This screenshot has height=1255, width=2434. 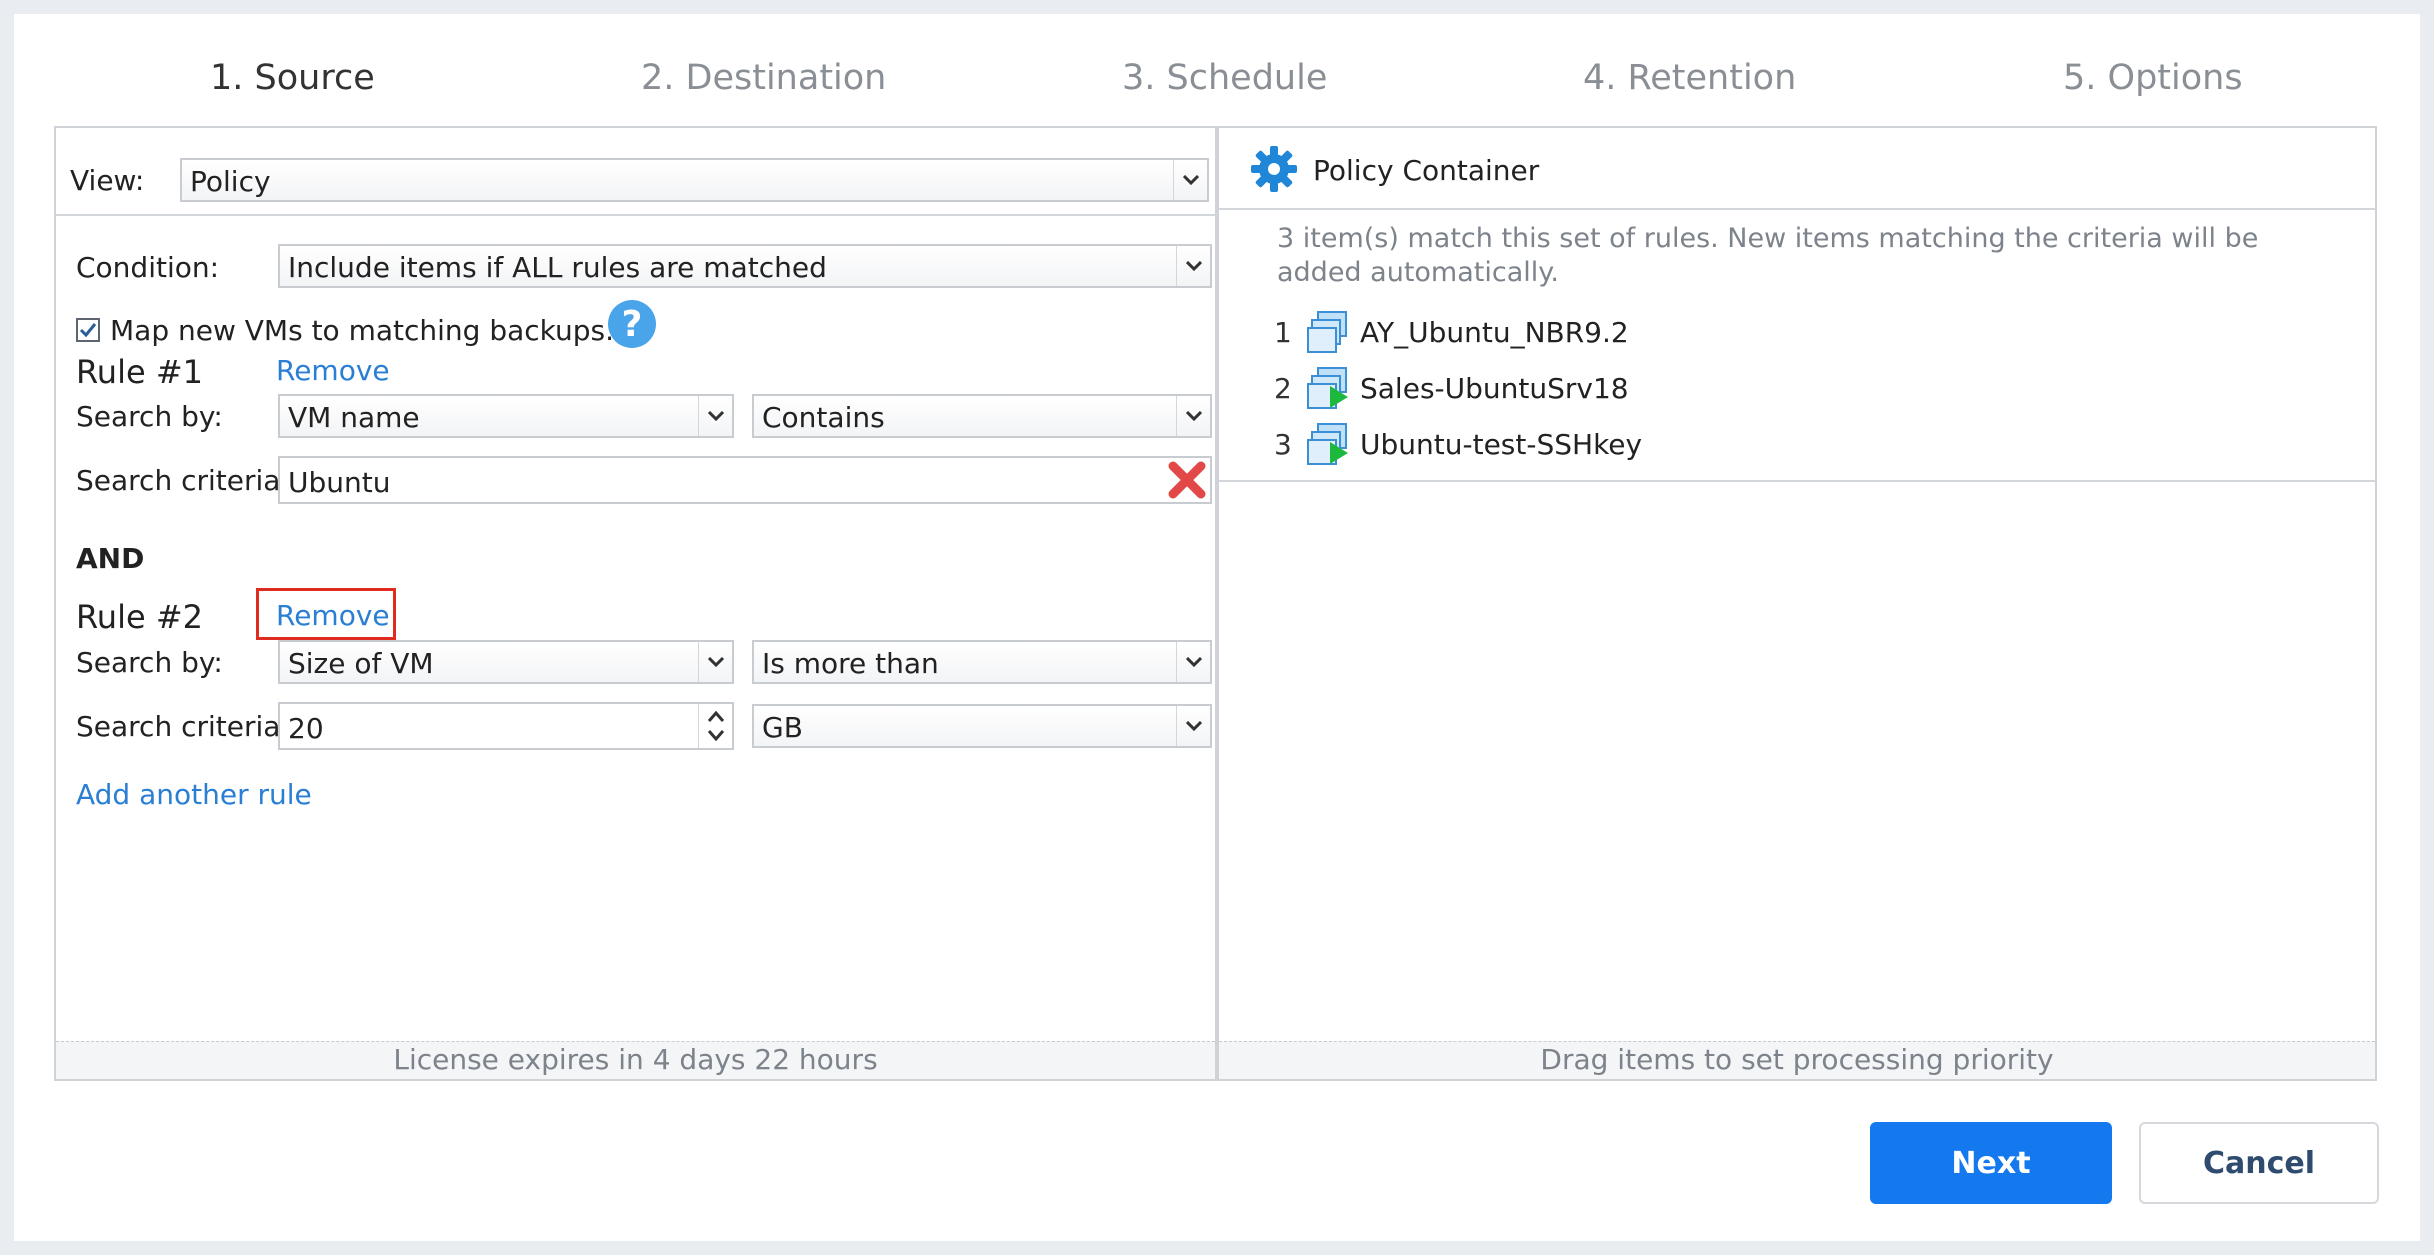 I want to click on condition-value: Include items if ALL rules are matched, so click(x=557, y=267).